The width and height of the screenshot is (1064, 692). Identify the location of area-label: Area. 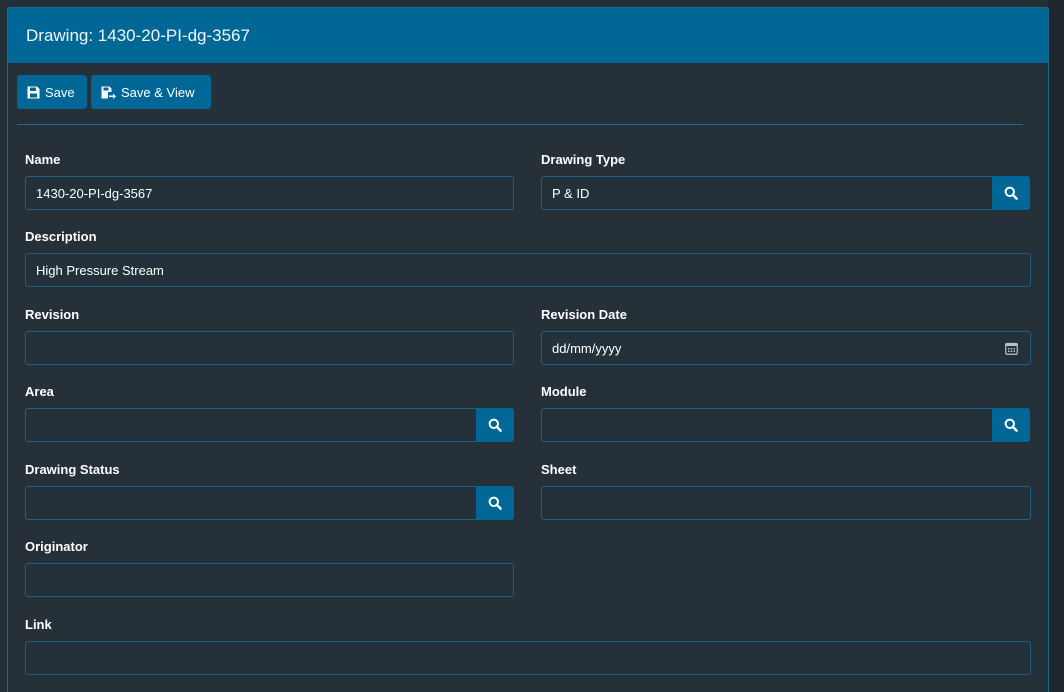
(39, 391).